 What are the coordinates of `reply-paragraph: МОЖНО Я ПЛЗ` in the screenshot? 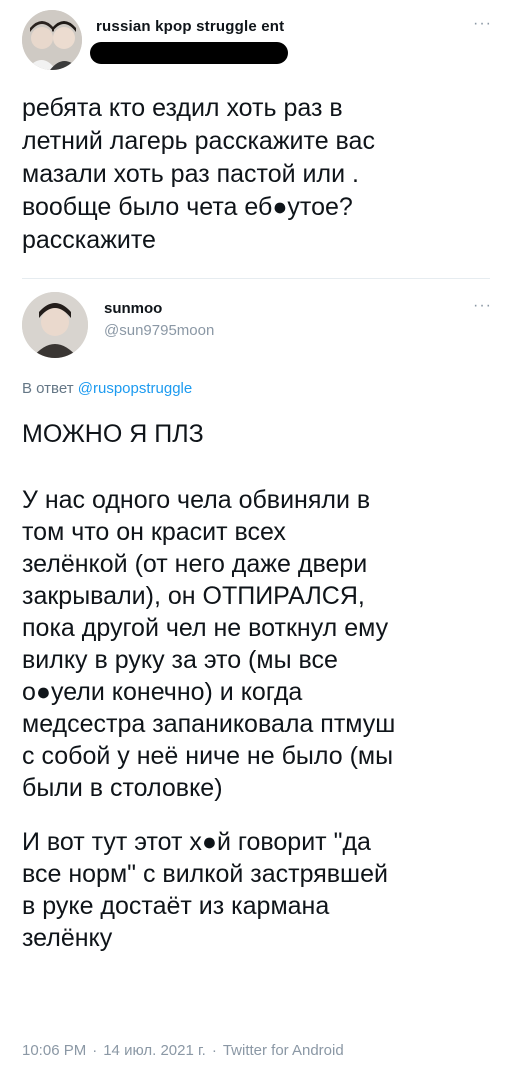 It's located at (113, 434).